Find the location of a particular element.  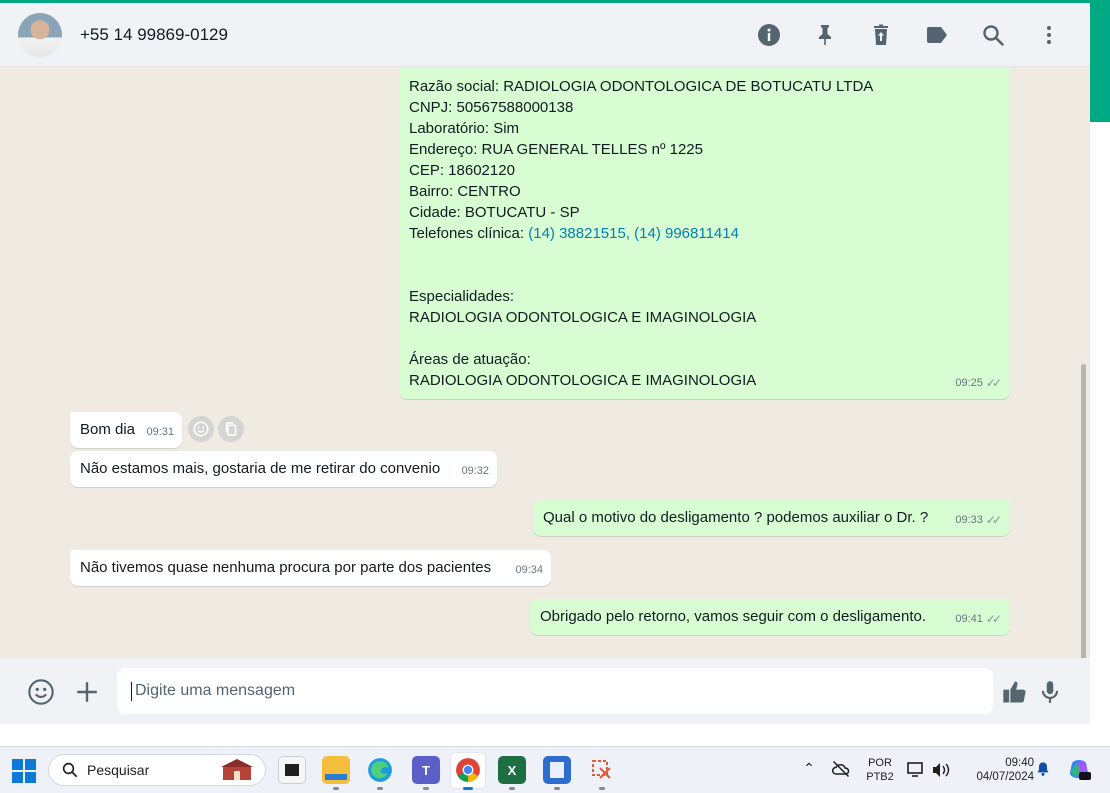

file-explorer-icon is located at coordinates (336, 770).